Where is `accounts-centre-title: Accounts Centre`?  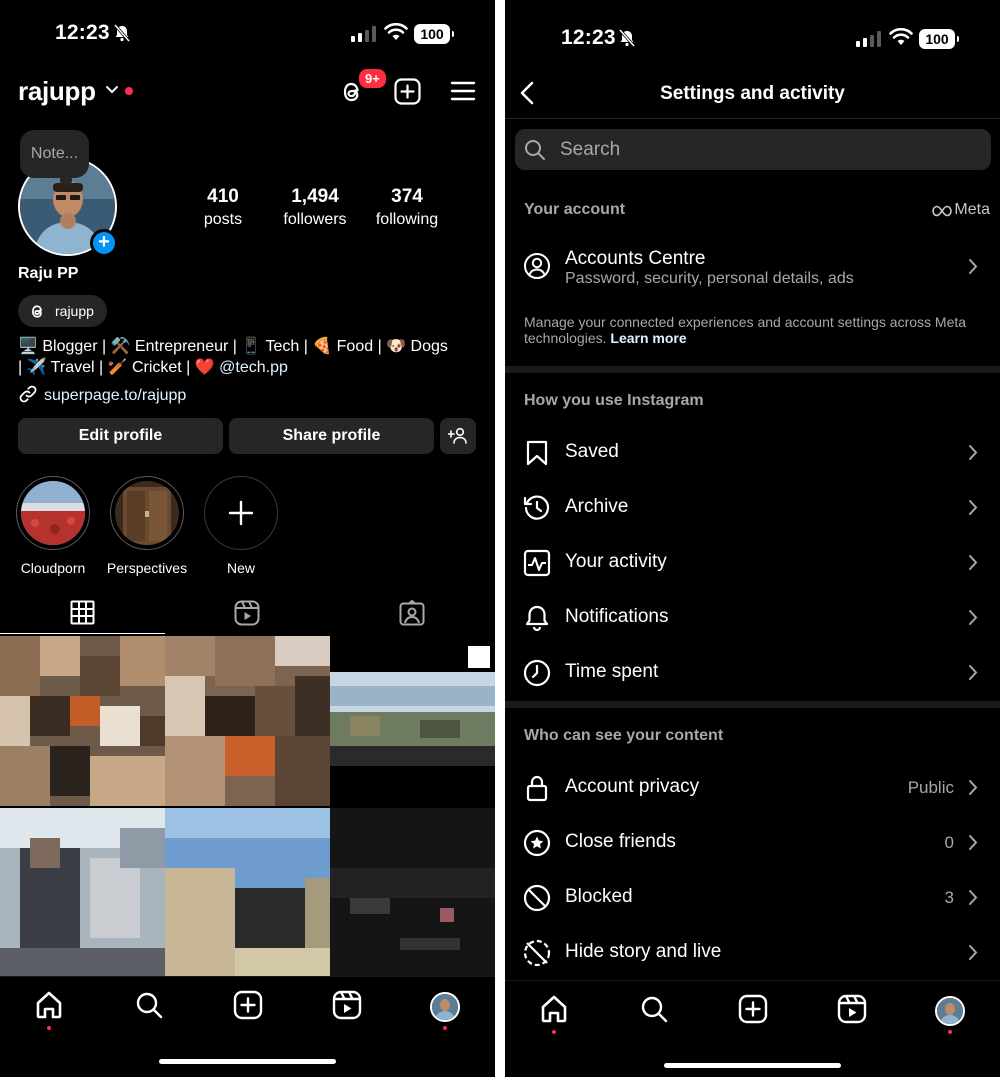 accounts-centre-title: Accounts Centre is located at coordinates (635, 258).